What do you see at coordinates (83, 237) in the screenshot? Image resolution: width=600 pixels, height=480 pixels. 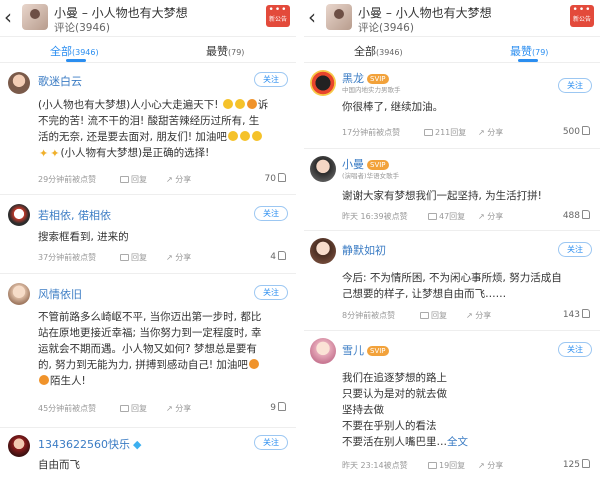 I see `comment-text: 搜索框看到, 进来的` at bounding box center [83, 237].